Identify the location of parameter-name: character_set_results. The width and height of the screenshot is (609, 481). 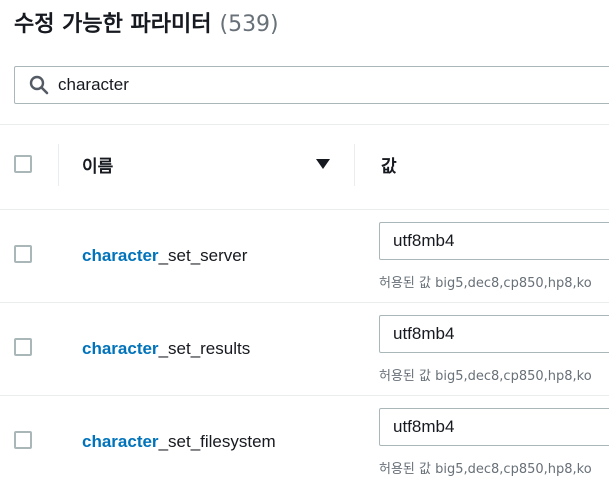
(166, 349).